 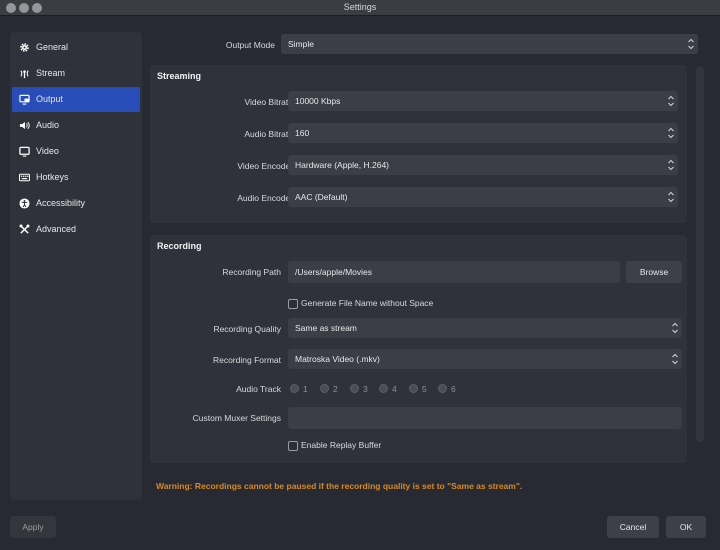 I want to click on cancel-button: Cancel, so click(x=633, y=527).